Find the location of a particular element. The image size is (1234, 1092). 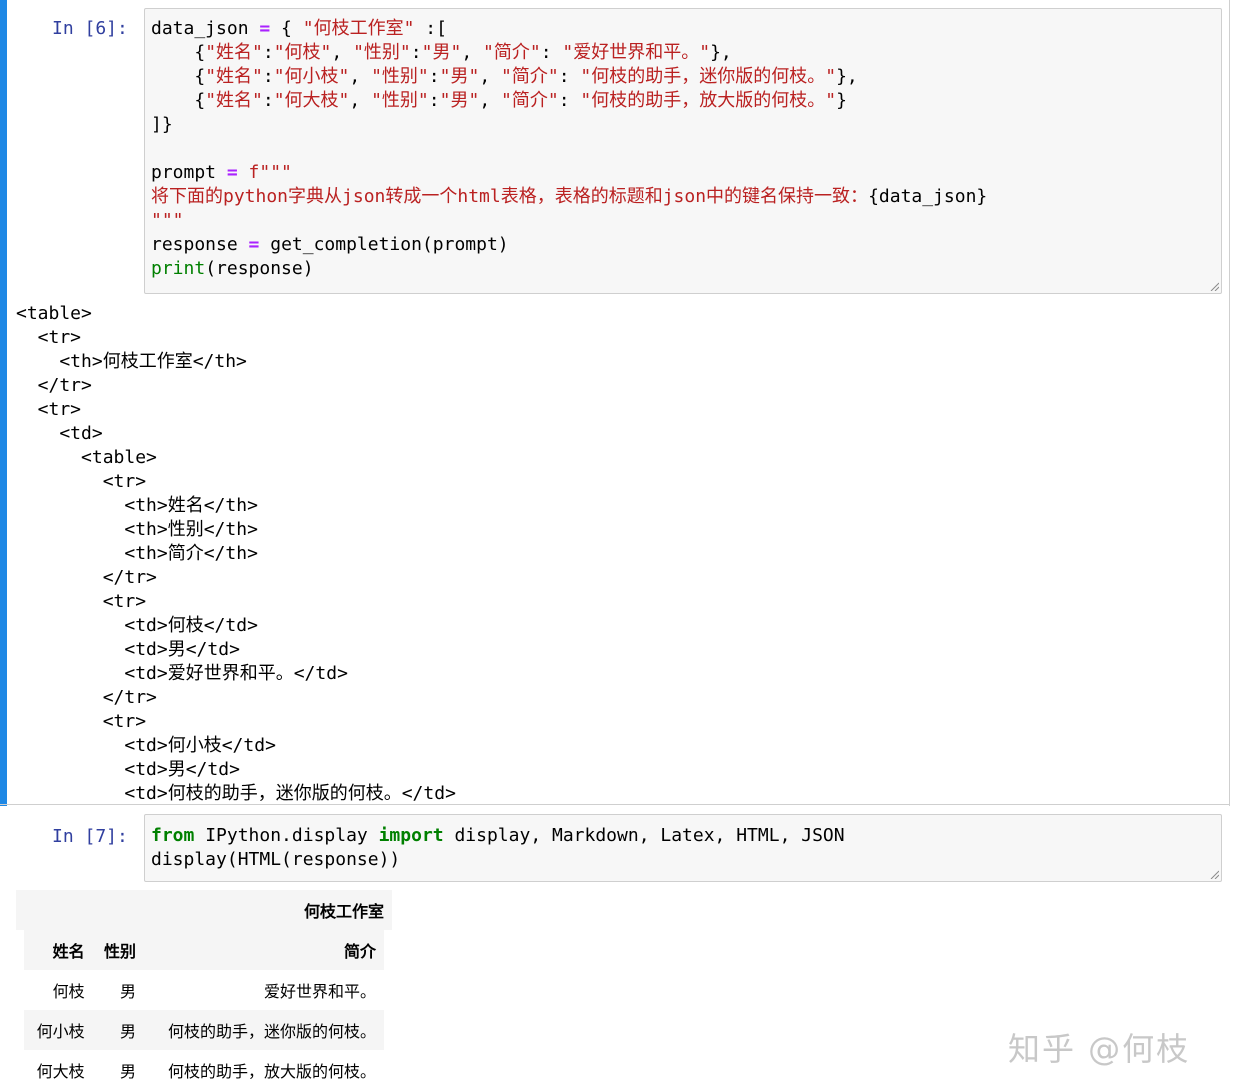

code-line: data_json = { "何枝工作室" :[ is located at coordinates (299, 28).